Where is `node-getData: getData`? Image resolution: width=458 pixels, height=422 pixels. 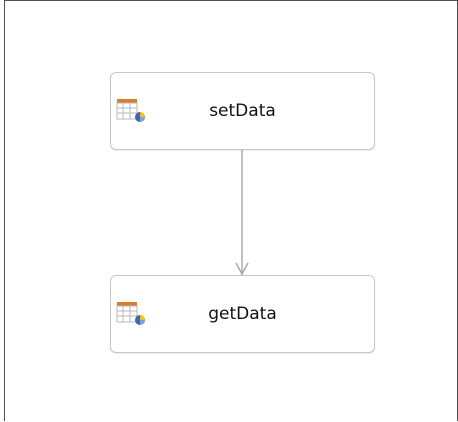 node-getData: getData is located at coordinates (242, 314).